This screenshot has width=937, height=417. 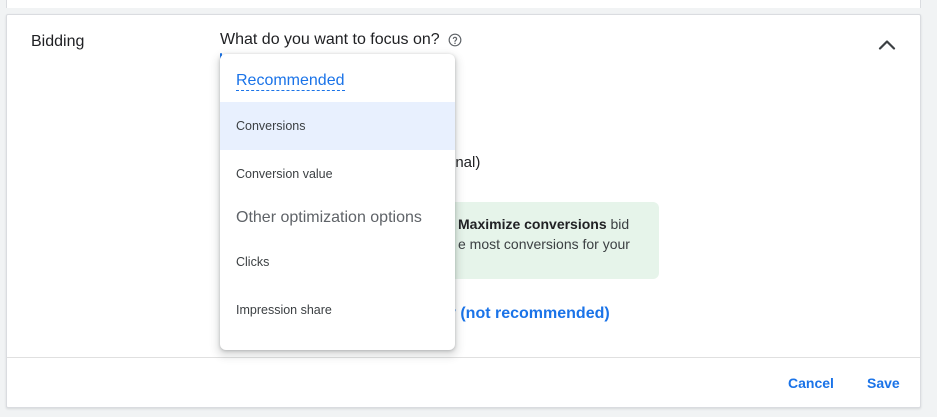 I want to click on group-title-recommended: Recommended, so click(x=290, y=81).